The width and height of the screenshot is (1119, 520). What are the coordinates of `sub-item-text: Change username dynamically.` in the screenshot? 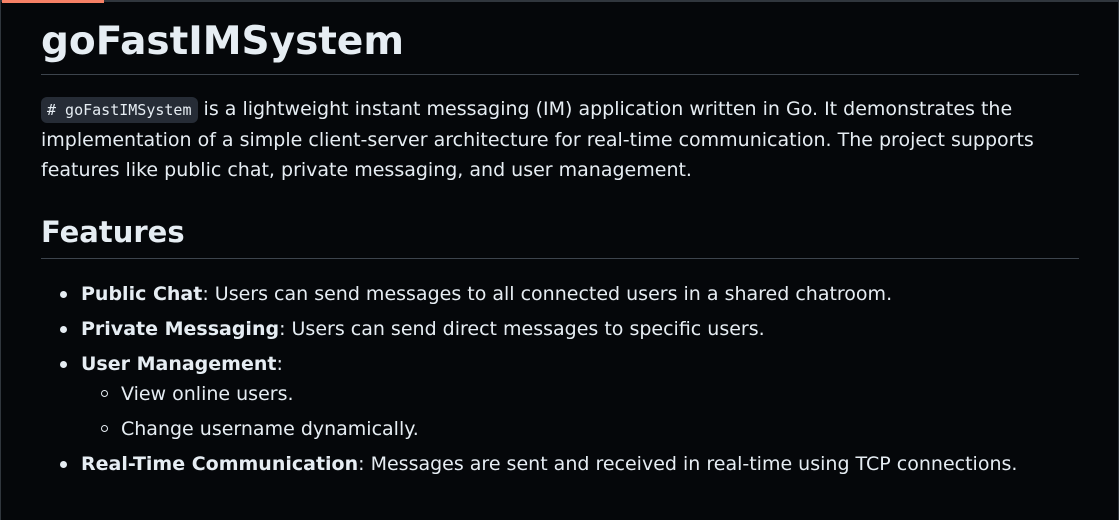 It's located at (270, 429).